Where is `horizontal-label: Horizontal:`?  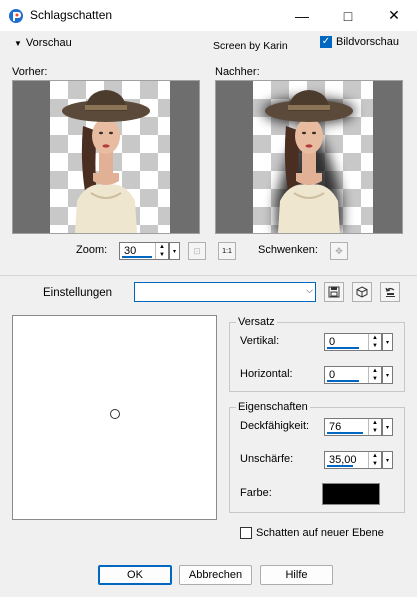
horizontal-label: Horizontal: is located at coordinates (266, 374).